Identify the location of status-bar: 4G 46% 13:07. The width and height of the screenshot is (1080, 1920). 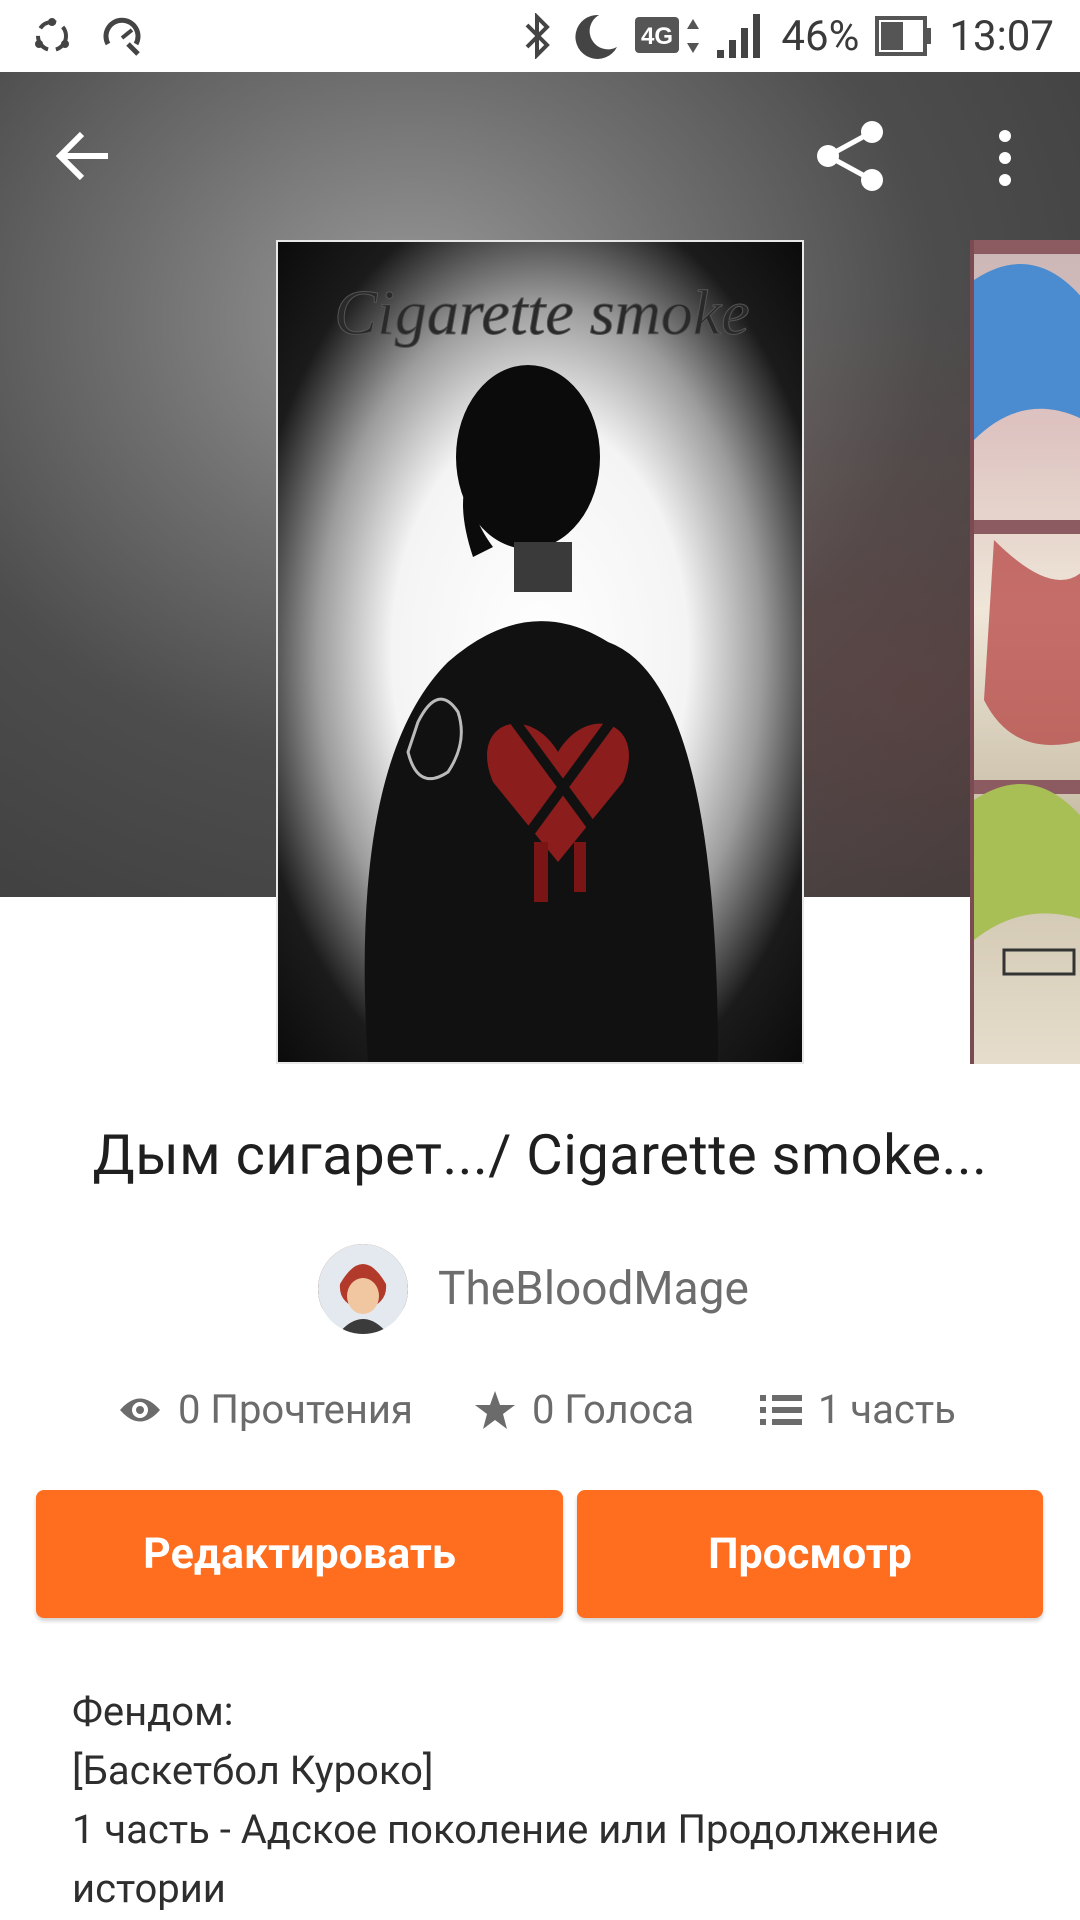
(540, 36).